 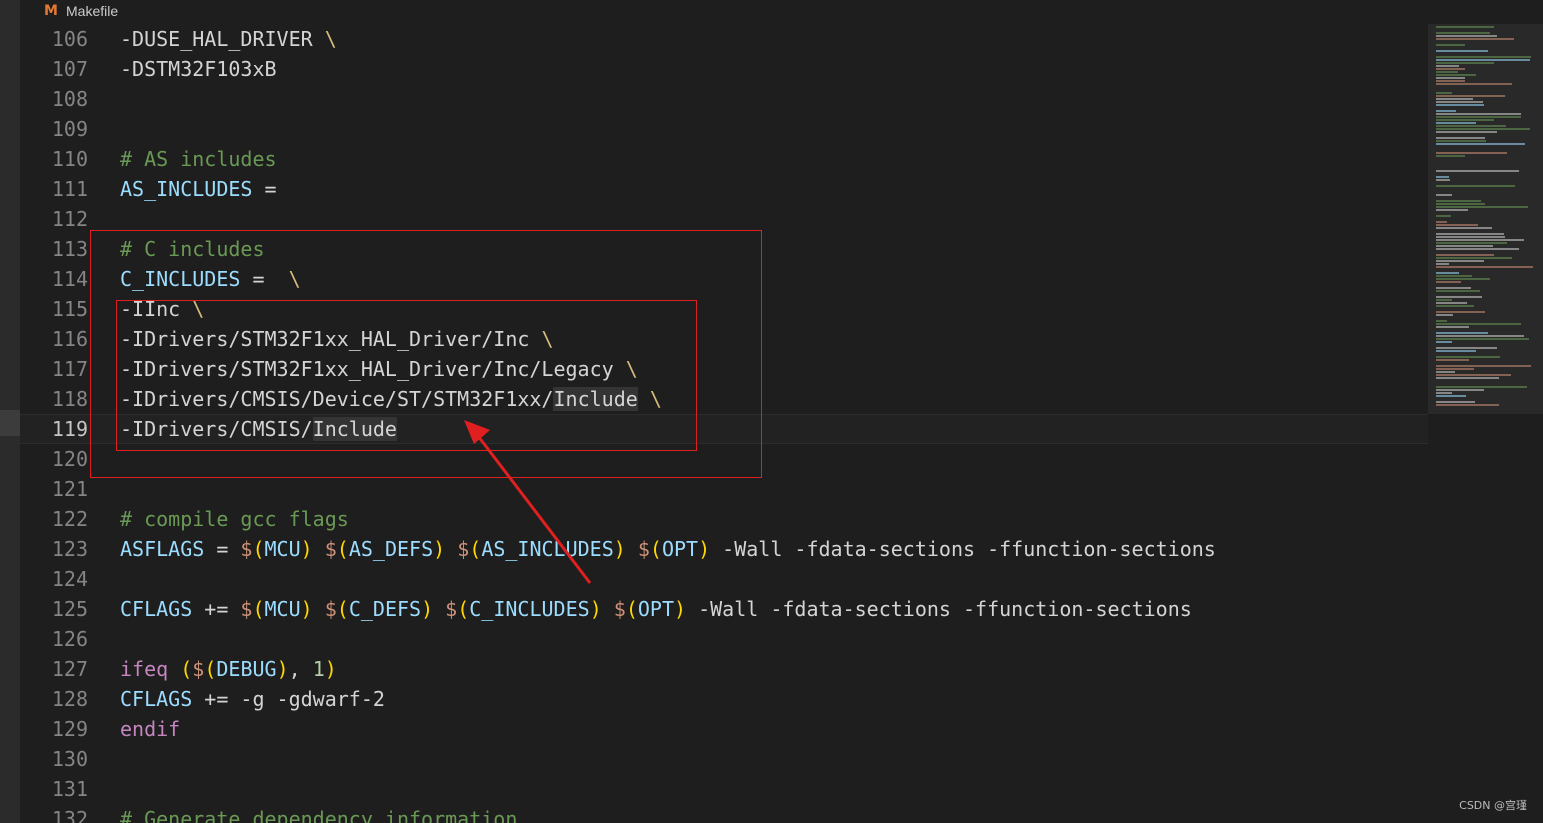 What do you see at coordinates (198, 69) in the screenshot?
I see `code-token: -DSTM32F103xB` at bounding box center [198, 69].